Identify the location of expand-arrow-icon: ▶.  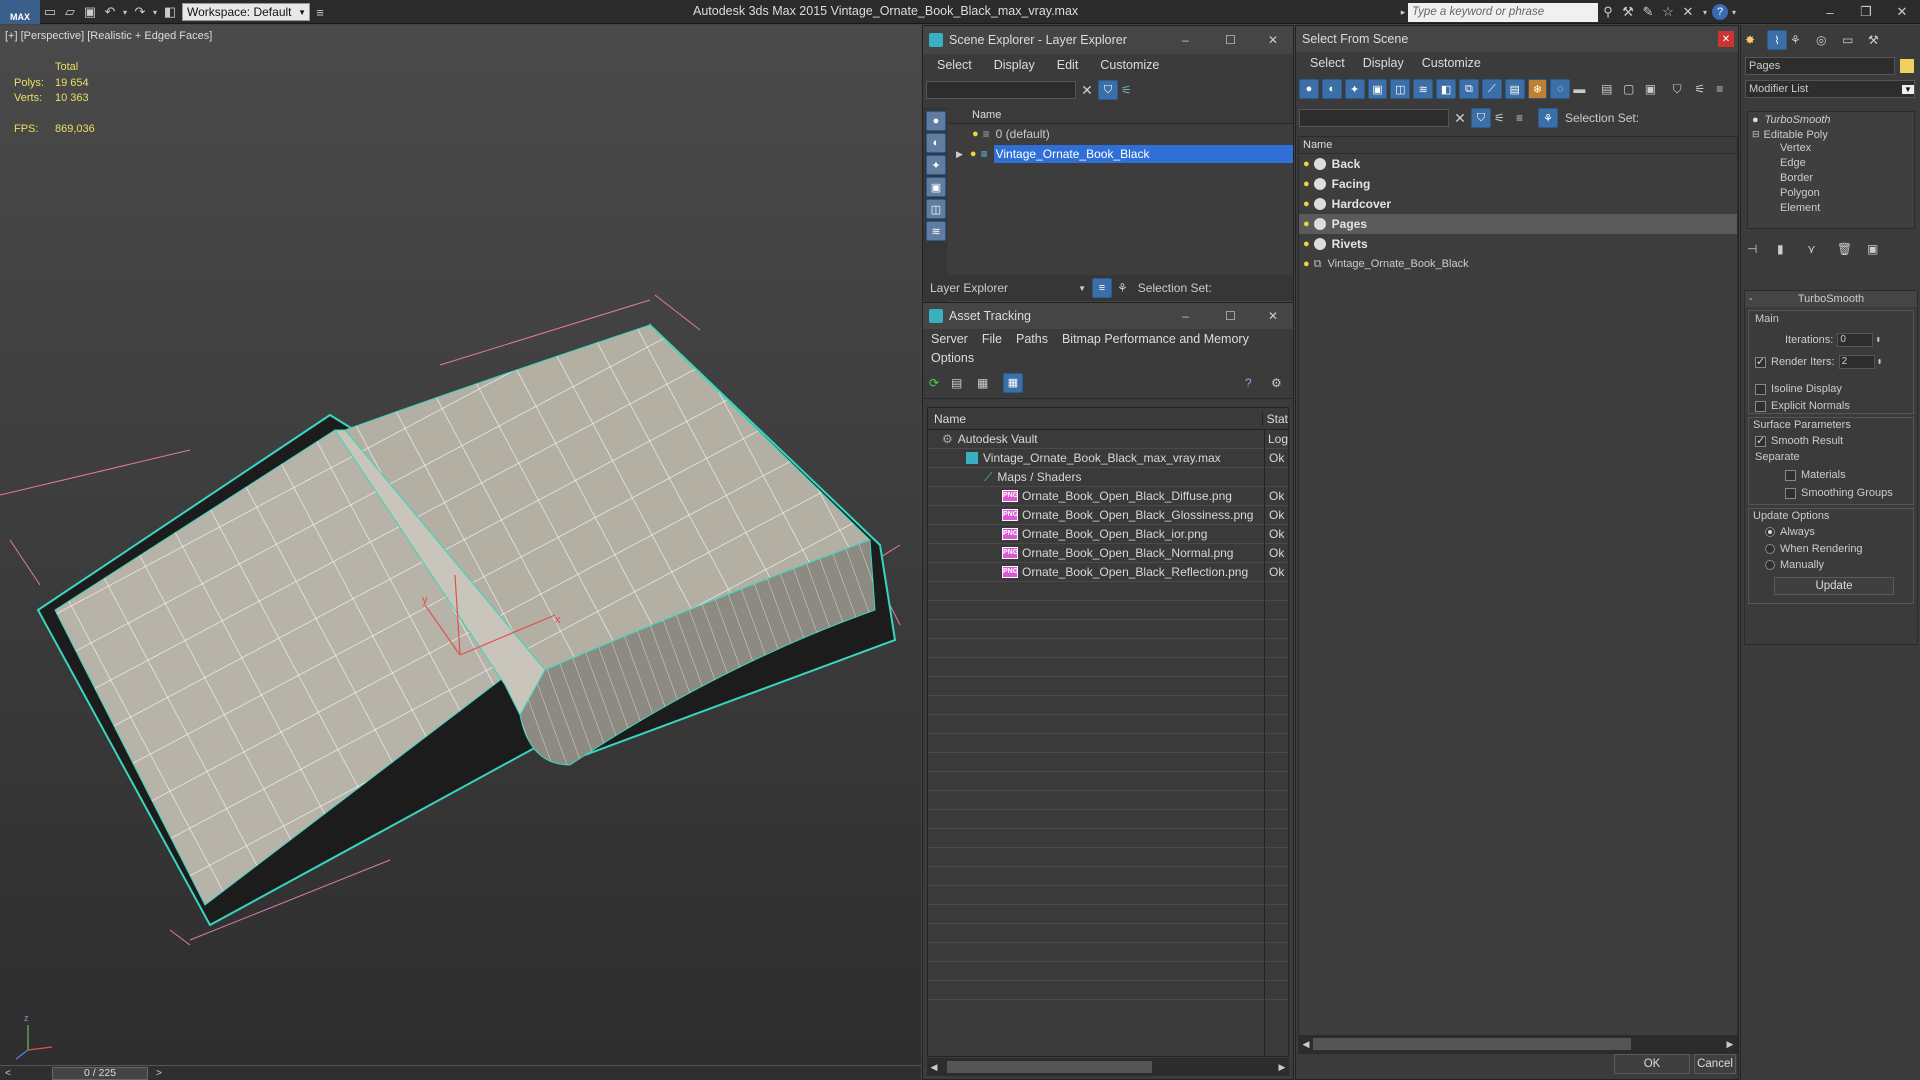
(959, 154).